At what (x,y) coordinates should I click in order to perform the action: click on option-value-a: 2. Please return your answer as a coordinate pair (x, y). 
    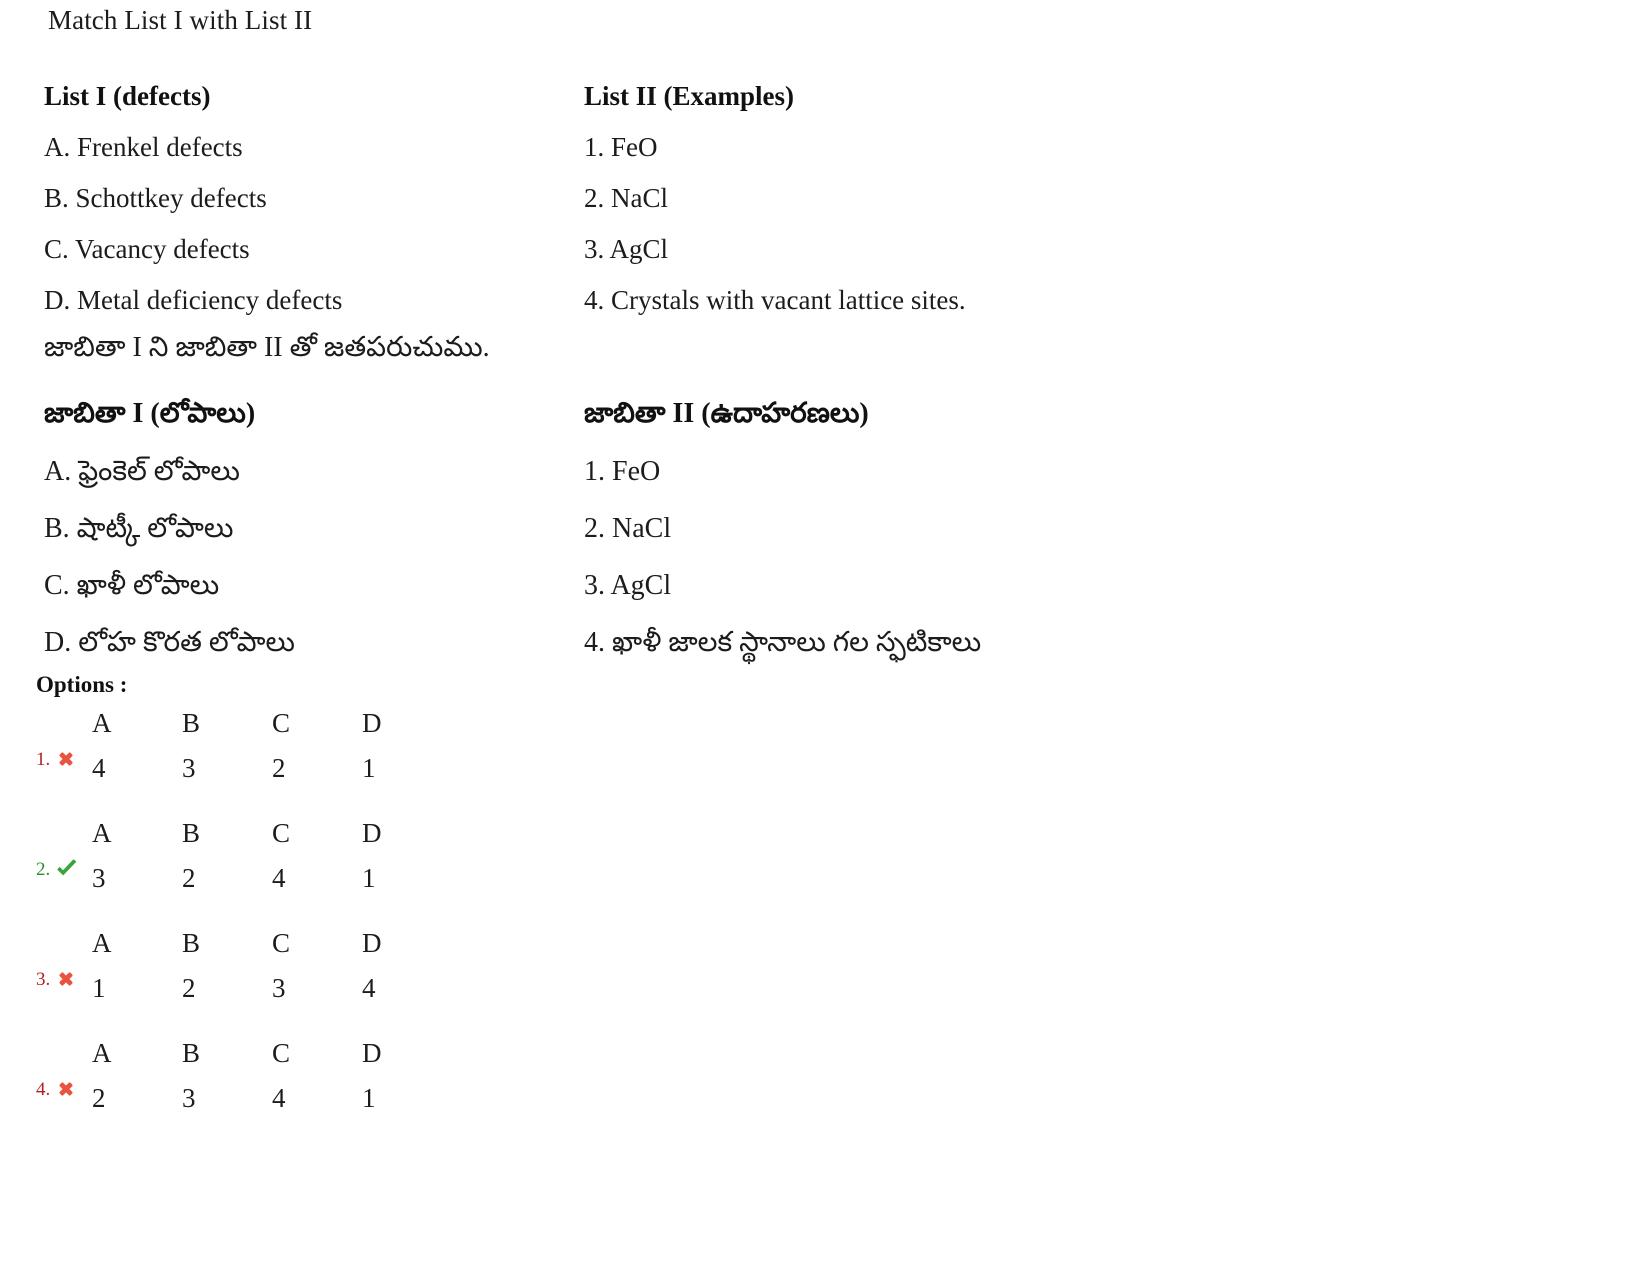
    Looking at the image, I should click on (99, 1098).